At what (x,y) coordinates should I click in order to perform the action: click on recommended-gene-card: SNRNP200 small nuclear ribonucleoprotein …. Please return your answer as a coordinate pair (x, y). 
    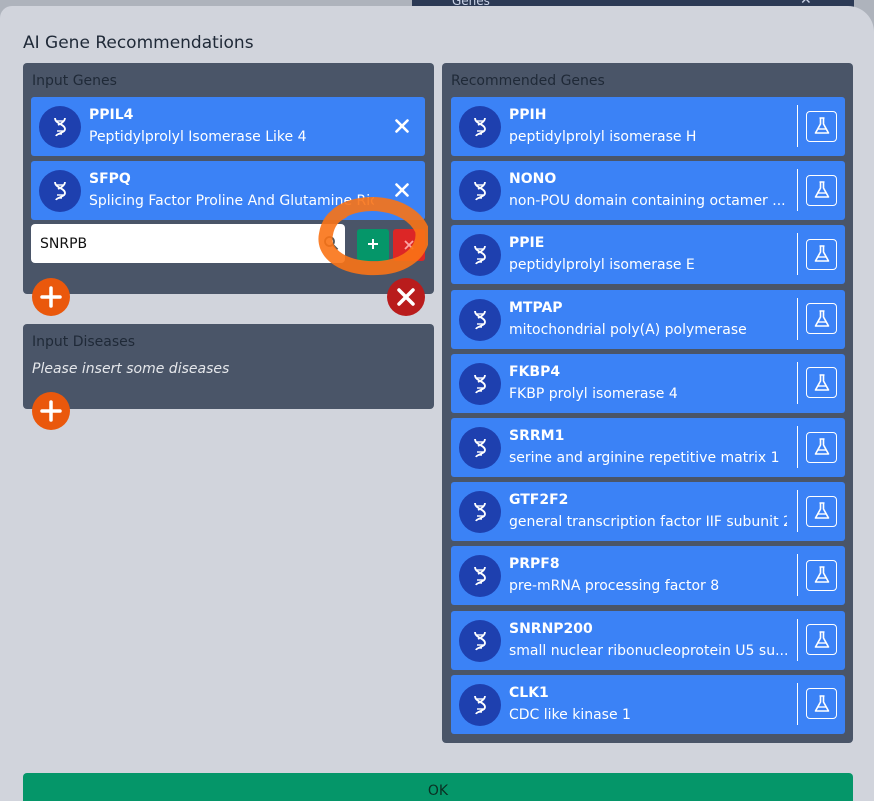
    Looking at the image, I should click on (648, 640).